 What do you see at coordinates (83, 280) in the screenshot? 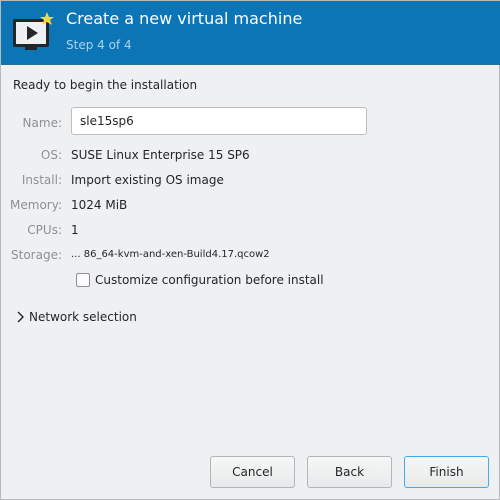
I see `customize-checkbox` at bounding box center [83, 280].